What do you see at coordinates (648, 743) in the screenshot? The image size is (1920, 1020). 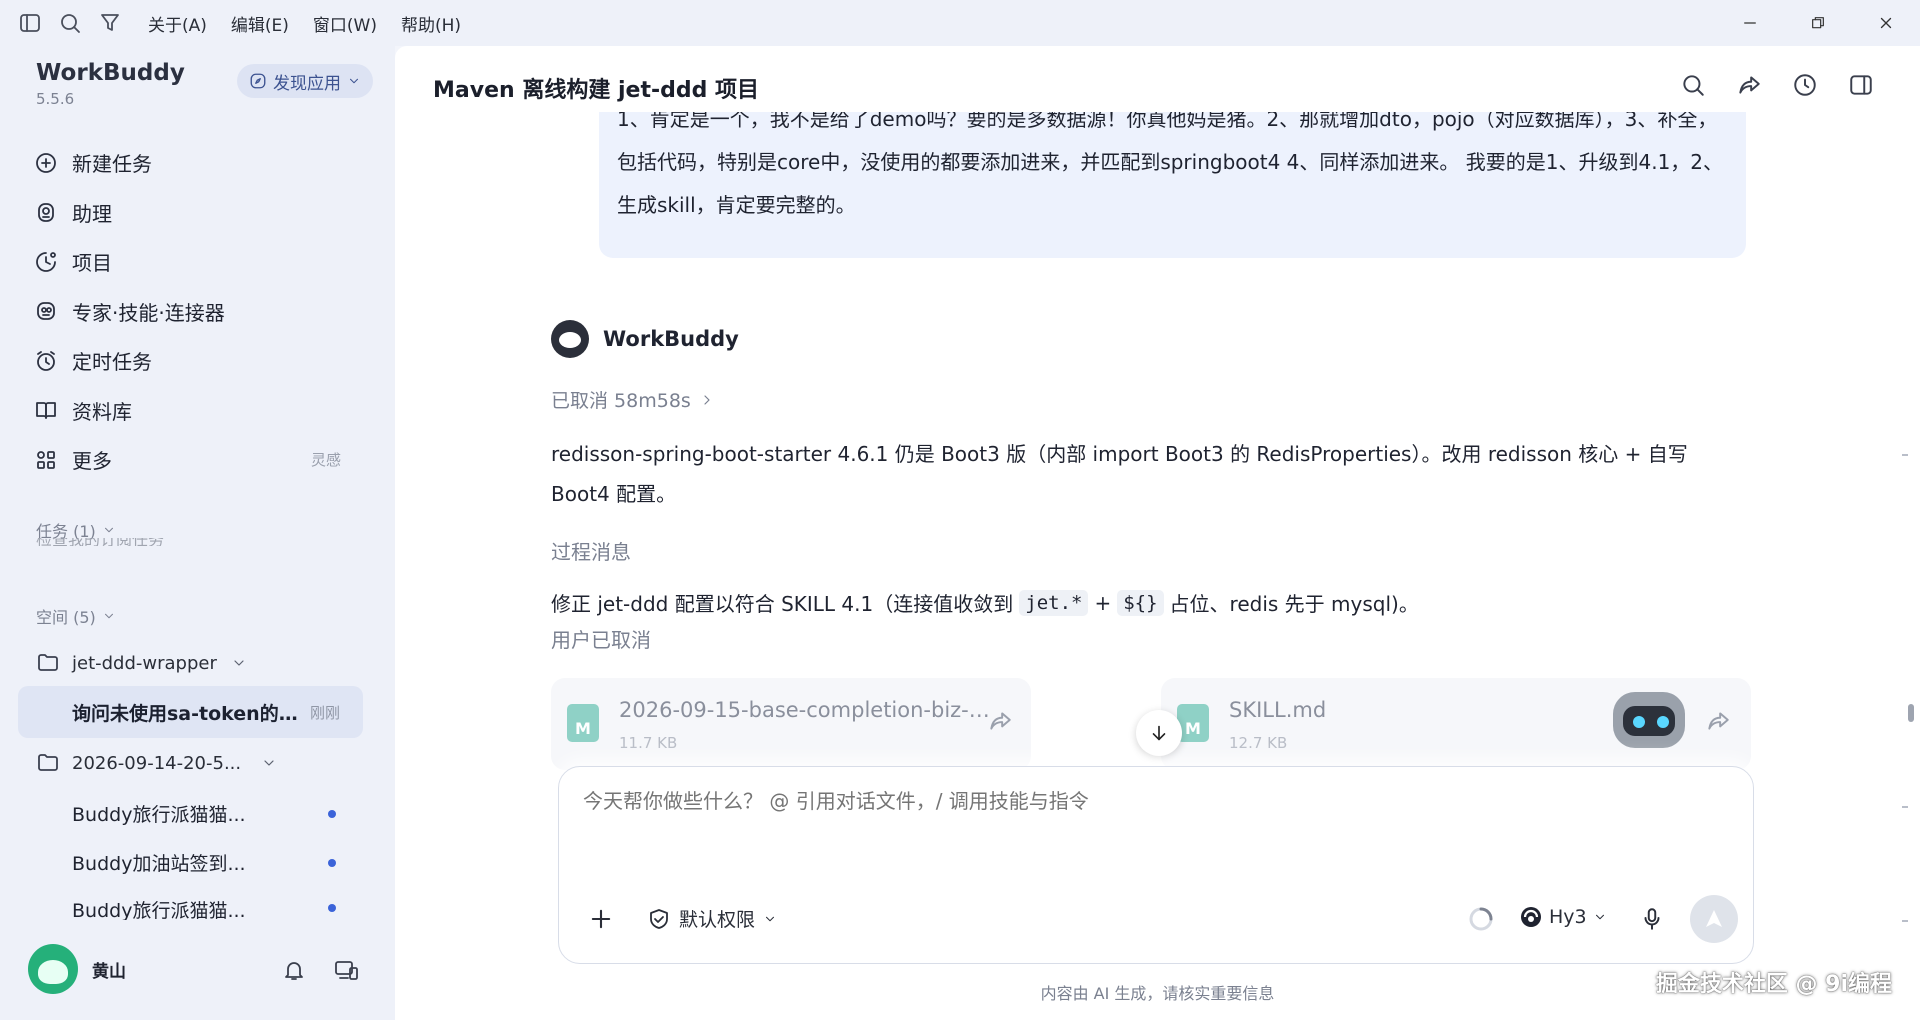 I see `file-size: 11.7 KB` at bounding box center [648, 743].